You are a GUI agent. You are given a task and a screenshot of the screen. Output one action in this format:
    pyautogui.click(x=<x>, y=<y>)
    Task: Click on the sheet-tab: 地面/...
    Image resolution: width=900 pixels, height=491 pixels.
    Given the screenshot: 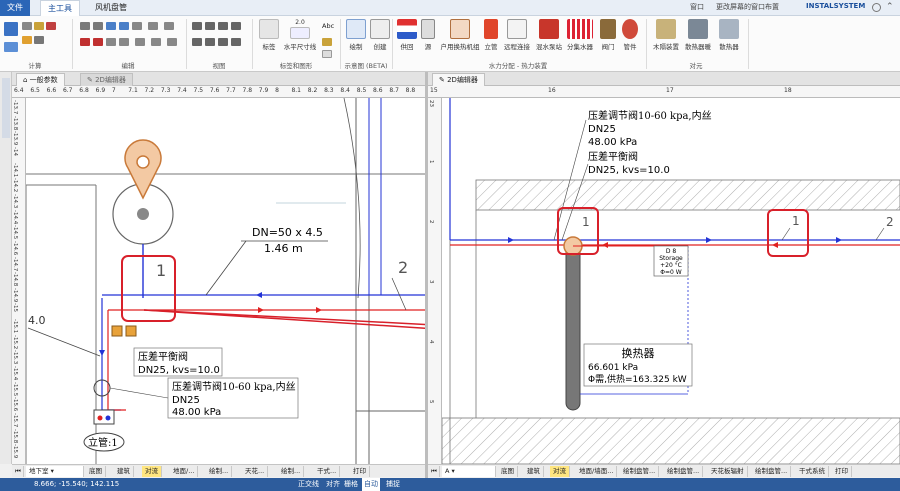 What is the action you would take?
    pyautogui.click(x=184, y=471)
    